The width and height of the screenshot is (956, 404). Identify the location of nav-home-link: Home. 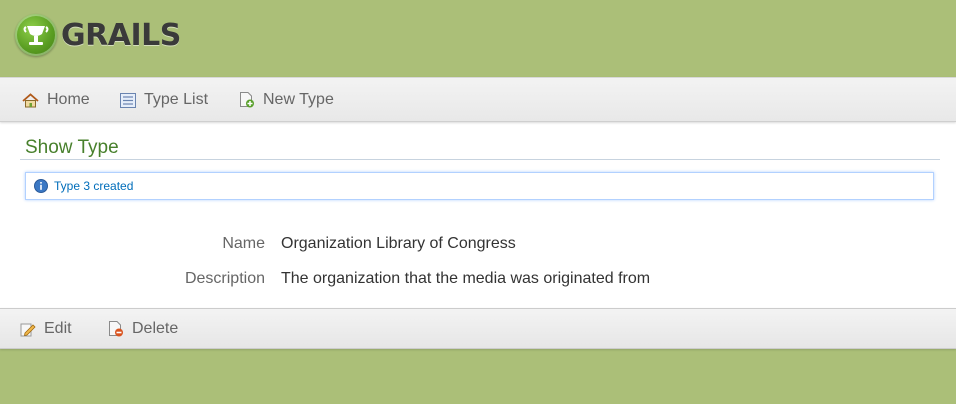
(56, 100).